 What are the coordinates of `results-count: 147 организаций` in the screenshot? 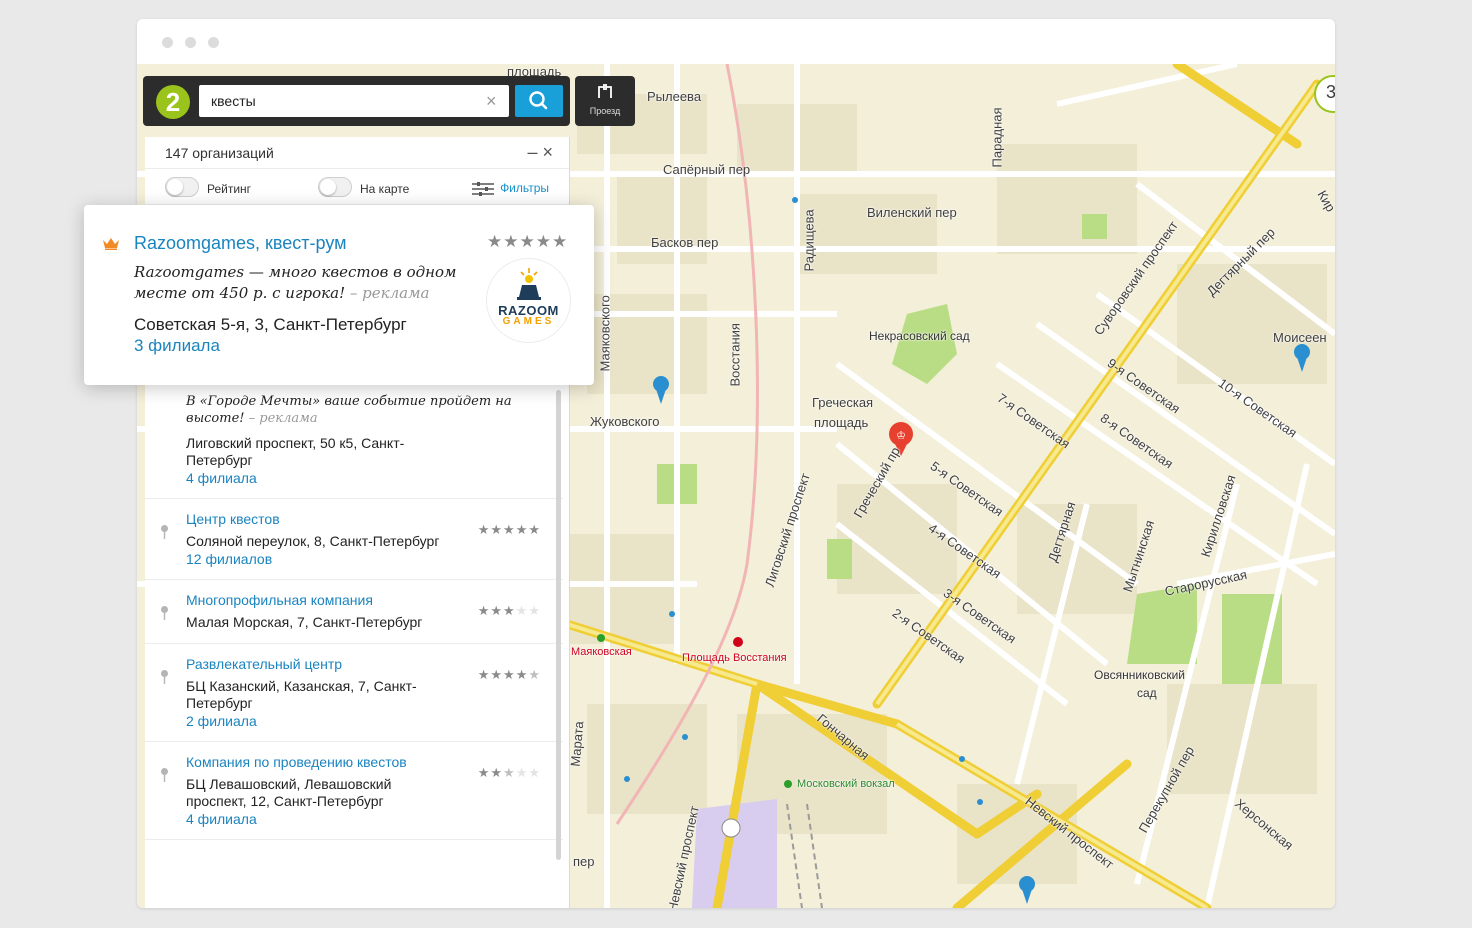 It's located at (219, 153).